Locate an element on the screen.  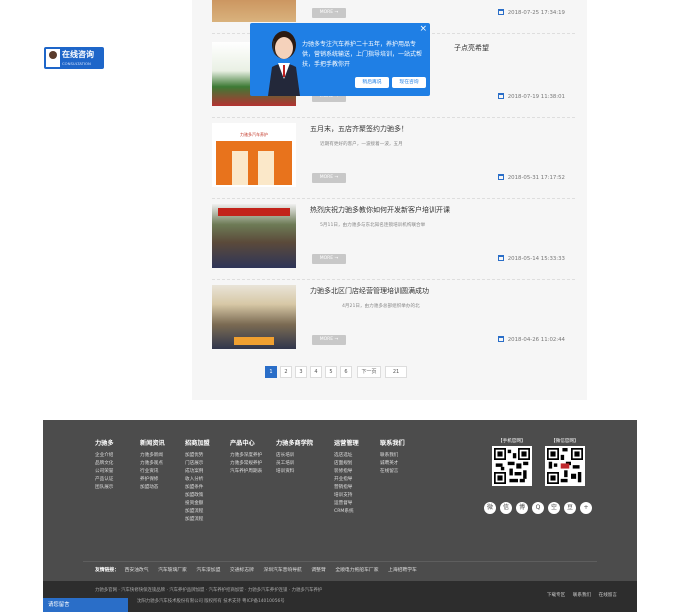
footer-link: 培训资料 is located at coordinates (294, 472).